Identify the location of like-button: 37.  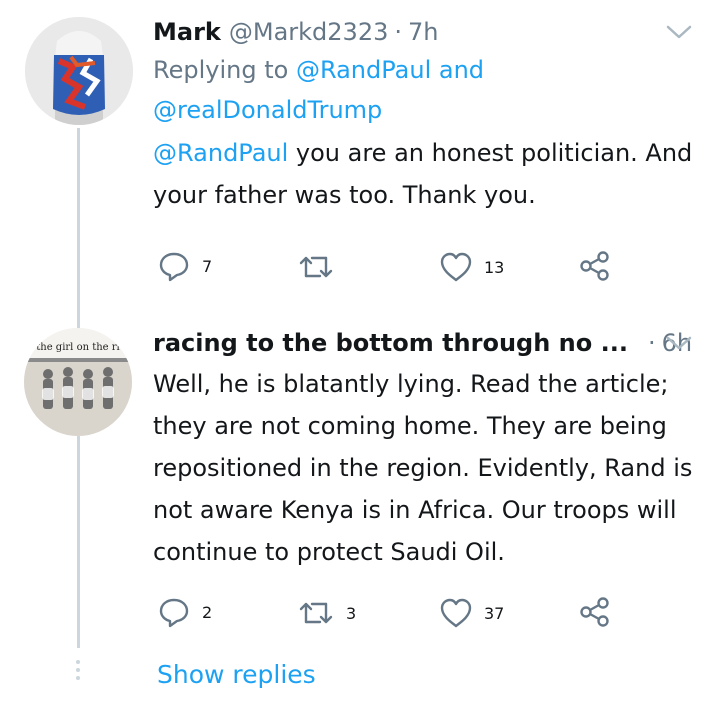
(472, 613).